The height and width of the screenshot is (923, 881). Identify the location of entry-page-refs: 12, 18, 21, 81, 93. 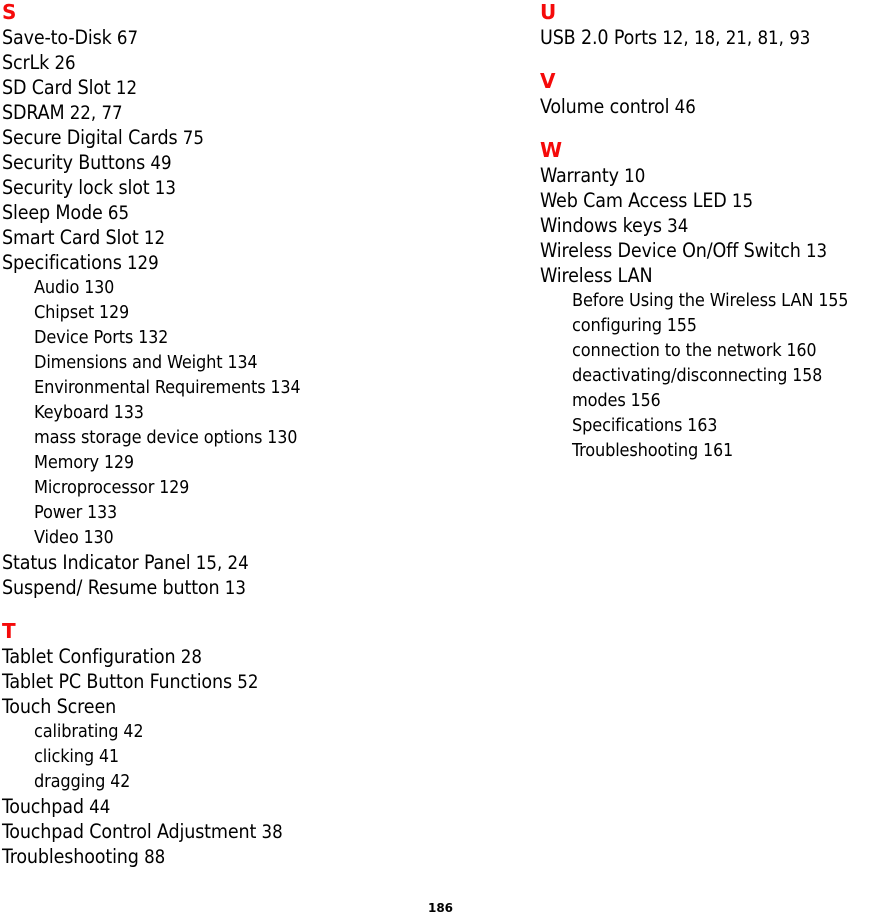
(733, 38).